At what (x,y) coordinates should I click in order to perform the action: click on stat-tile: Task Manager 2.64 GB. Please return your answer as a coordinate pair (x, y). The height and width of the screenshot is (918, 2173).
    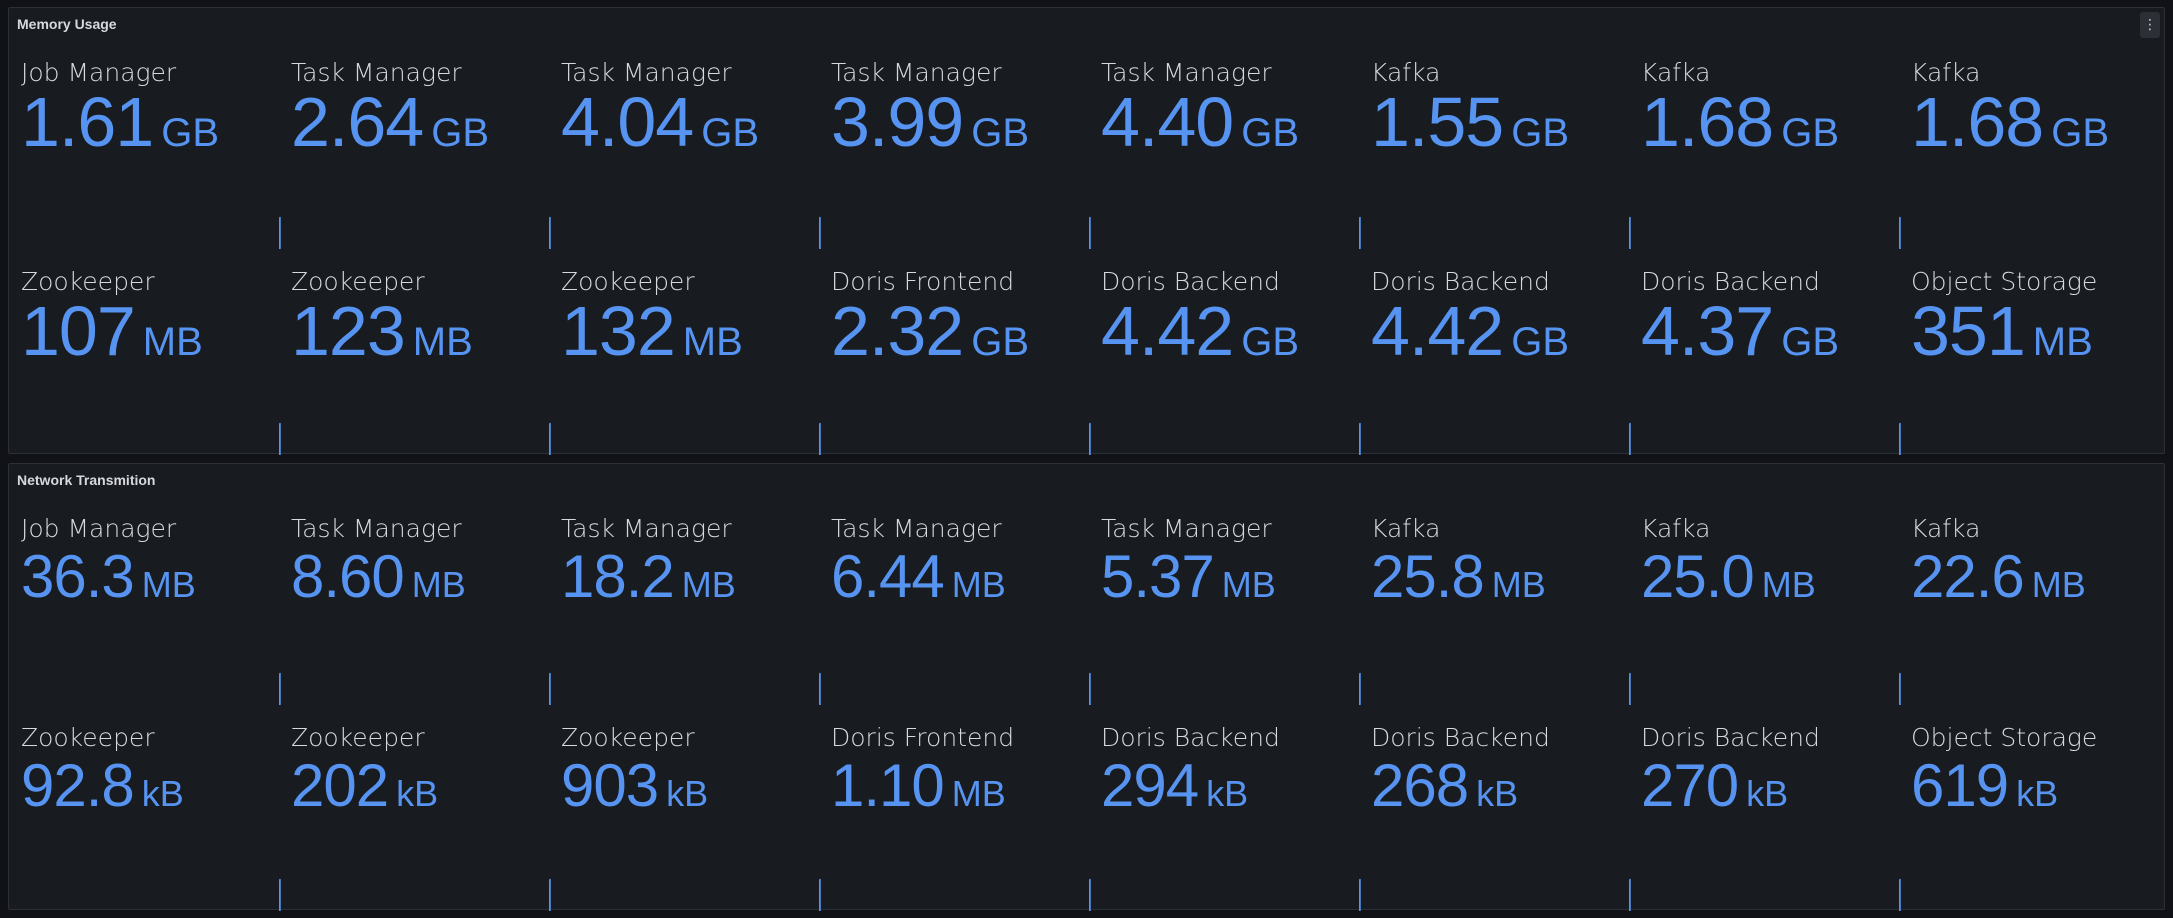
    Looking at the image, I should click on (414, 144).